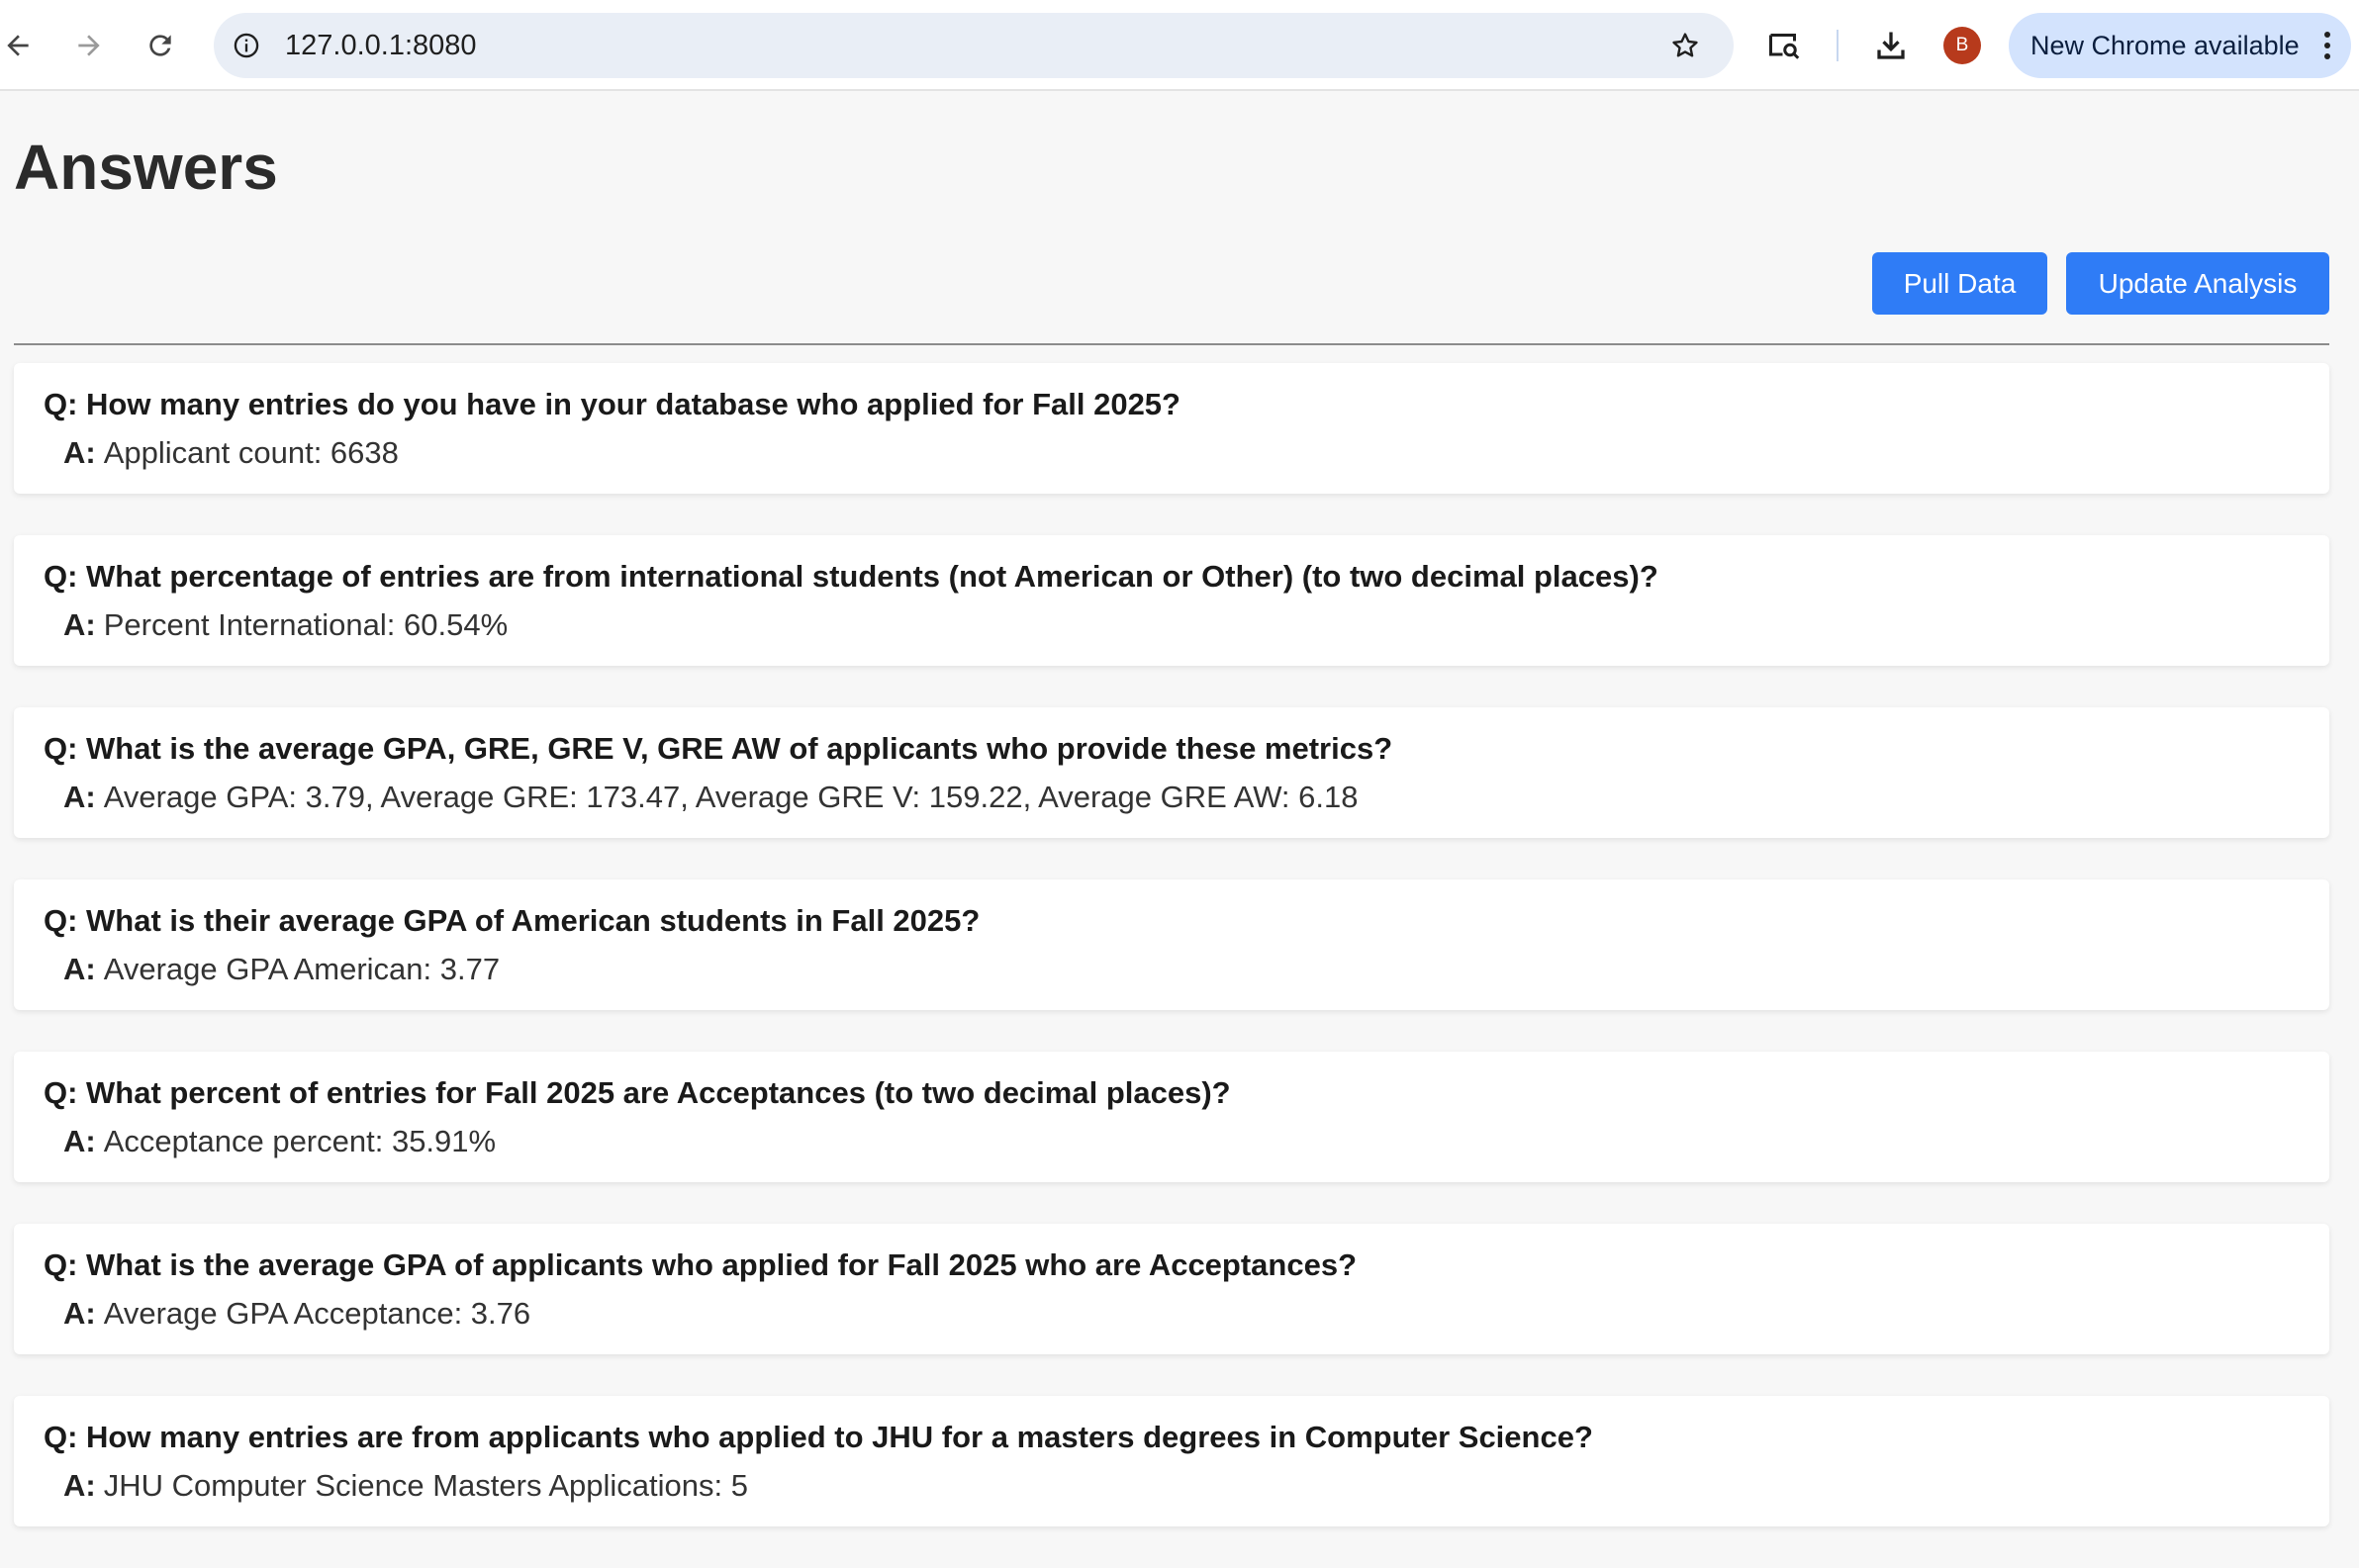  What do you see at coordinates (160, 45) in the screenshot?
I see `reload-icon` at bounding box center [160, 45].